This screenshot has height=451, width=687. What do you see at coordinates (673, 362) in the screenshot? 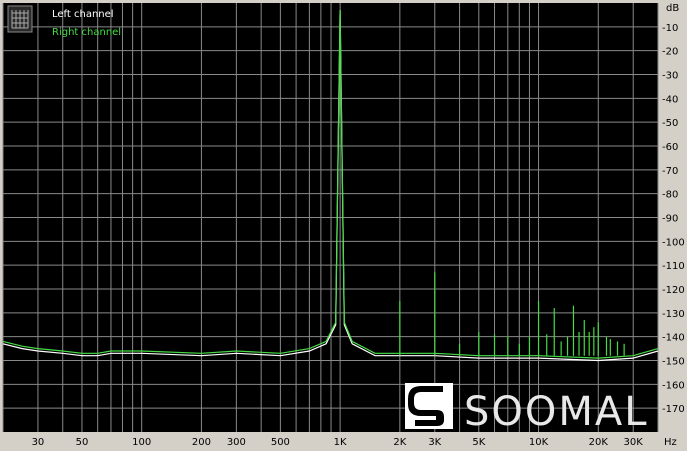
I see `y-tick-label: -150` at bounding box center [673, 362].